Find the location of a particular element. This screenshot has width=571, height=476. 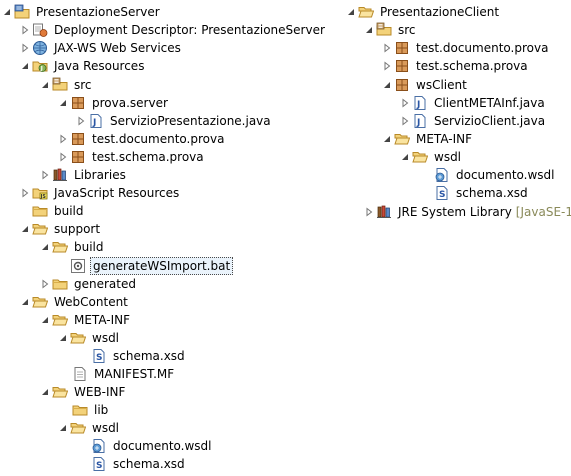

tree-item-label: PresentazioneClient is located at coordinates (440, 12).